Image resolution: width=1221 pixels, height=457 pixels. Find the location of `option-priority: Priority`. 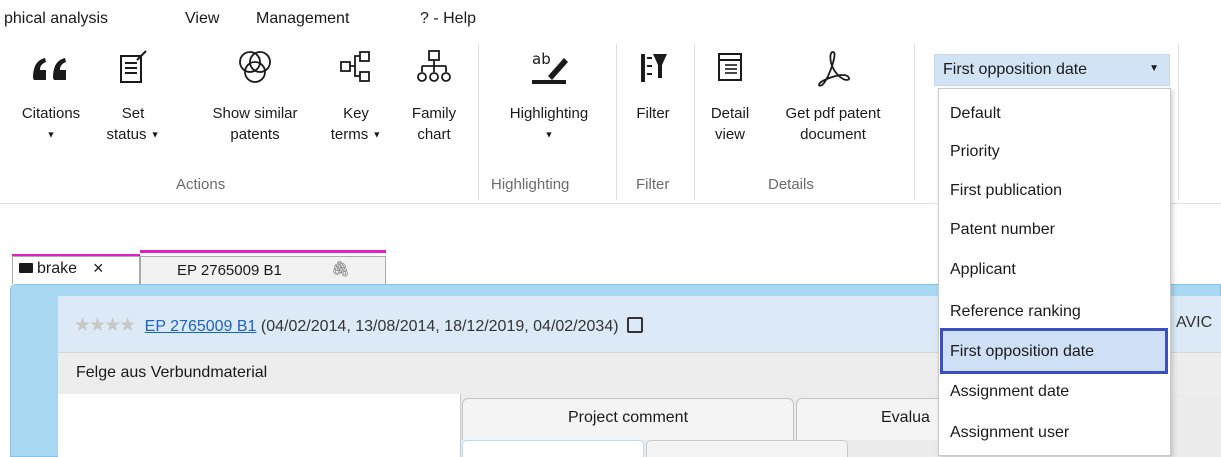

option-priority: Priority is located at coordinates (975, 152).